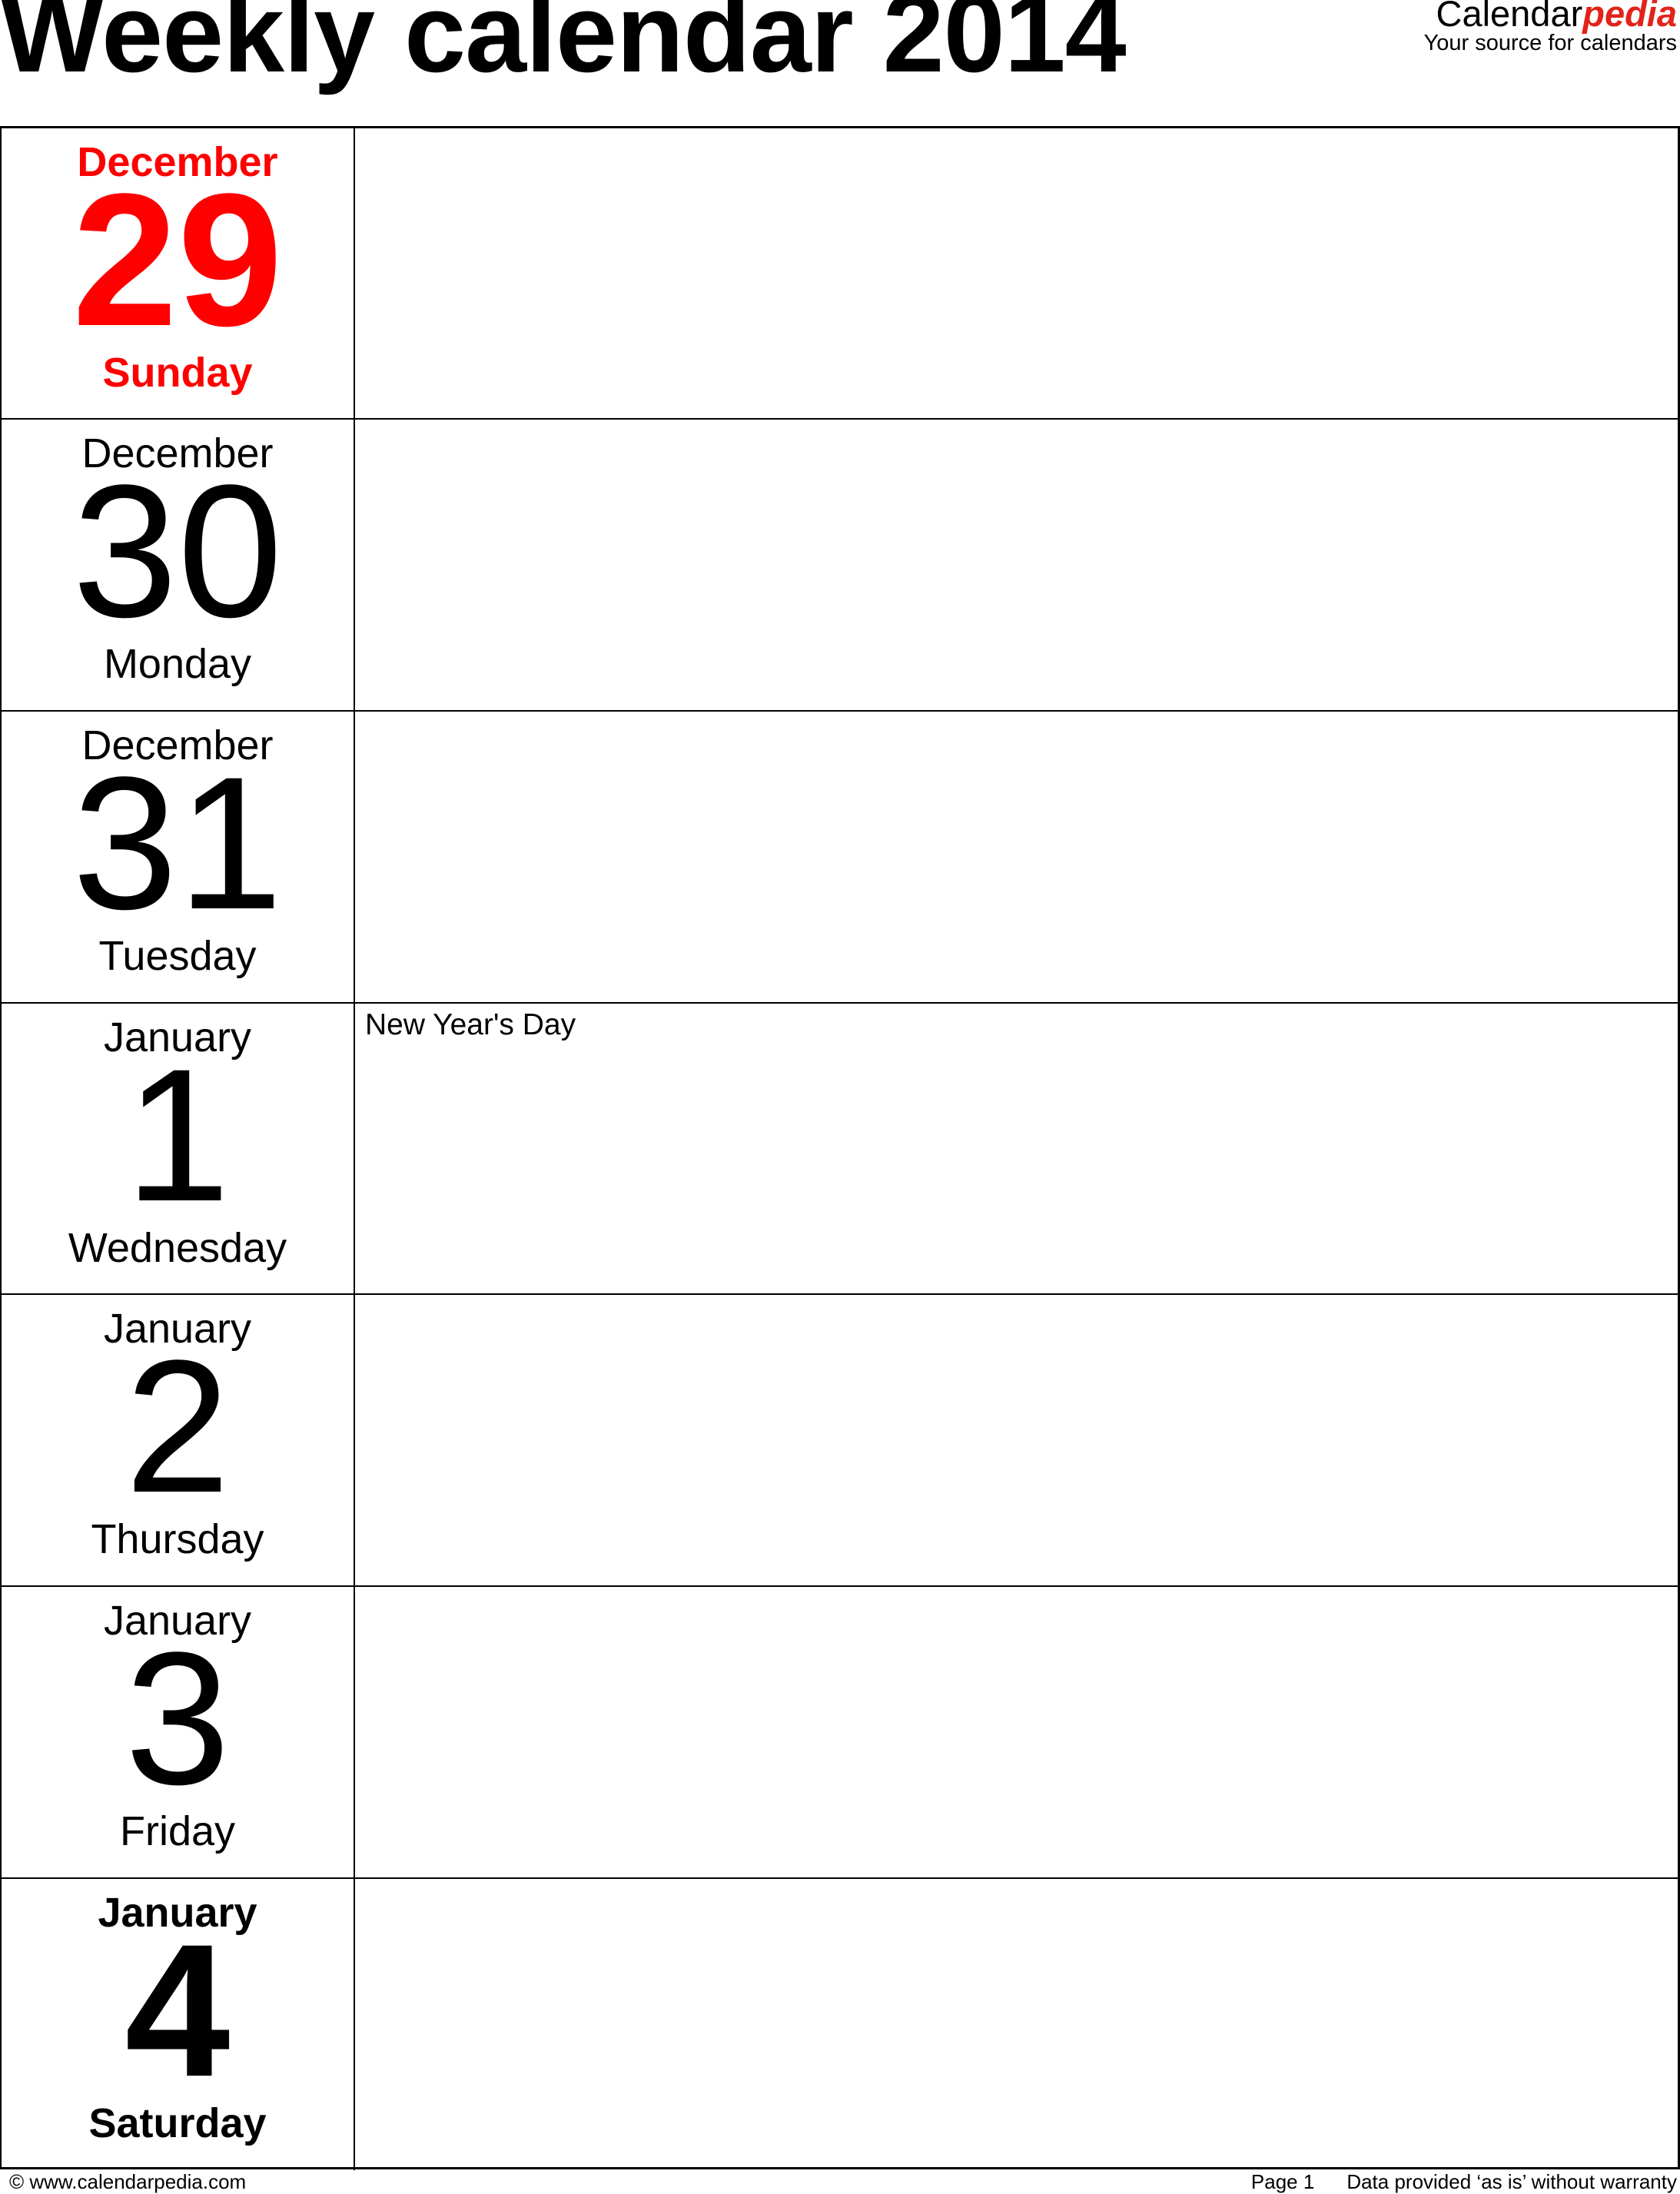 The width and height of the screenshot is (1680, 2194). Describe the element at coordinates (177, 844) in the screenshot. I see `day-number: 31` at that location.